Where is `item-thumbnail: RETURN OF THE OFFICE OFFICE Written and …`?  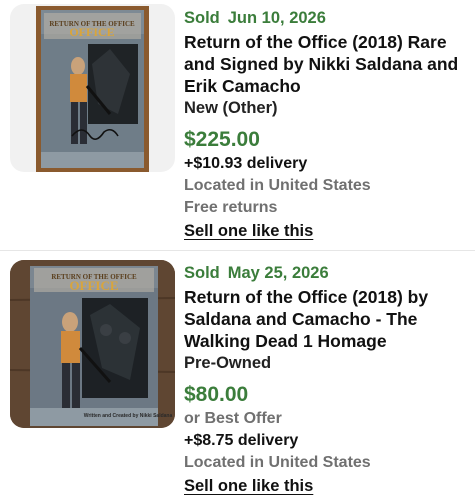
item-thumbnail: RETURN OF THE OFFICE OFFICE Written and … is located at coordinates (92, 344).